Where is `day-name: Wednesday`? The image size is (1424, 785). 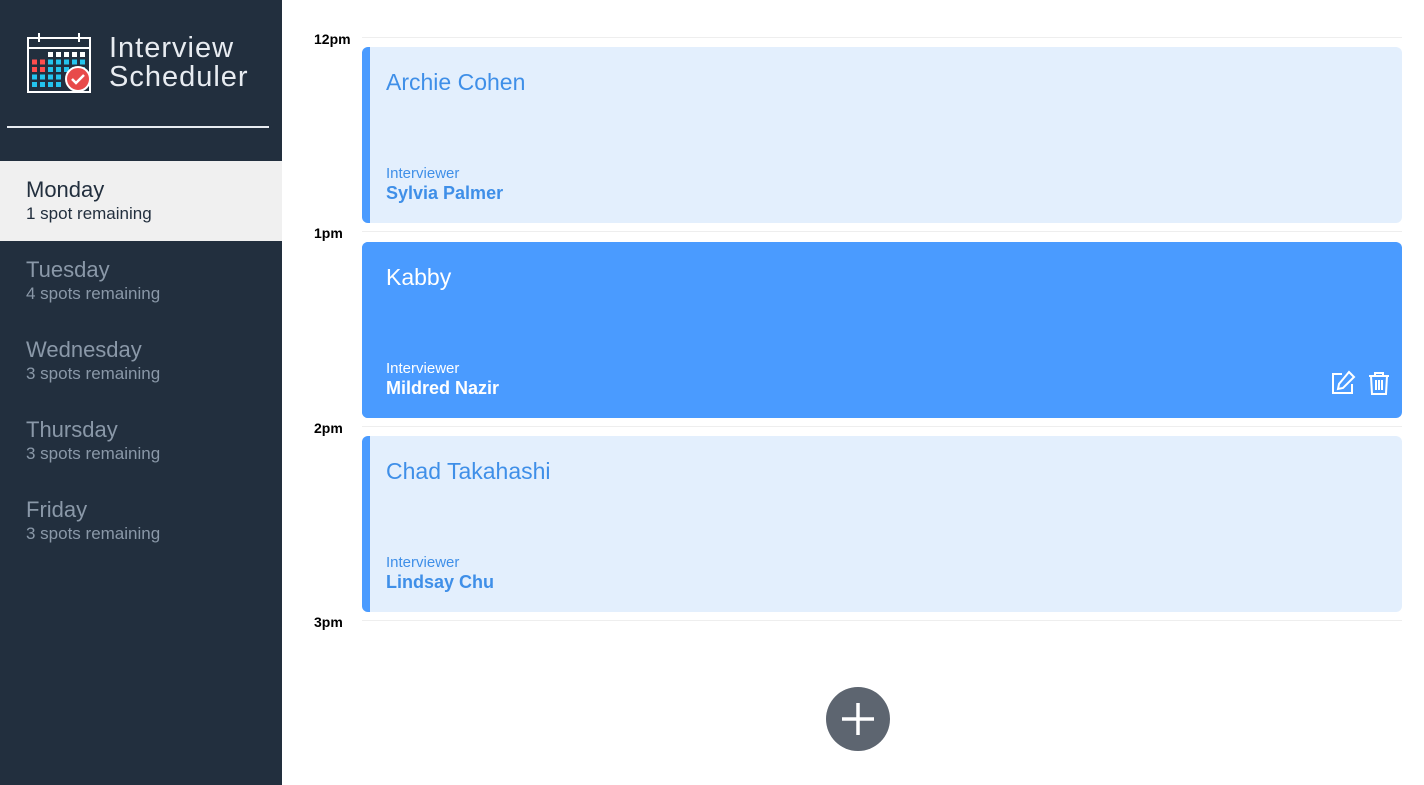 day-name: Wednesday is located at coordinates (84, 349).